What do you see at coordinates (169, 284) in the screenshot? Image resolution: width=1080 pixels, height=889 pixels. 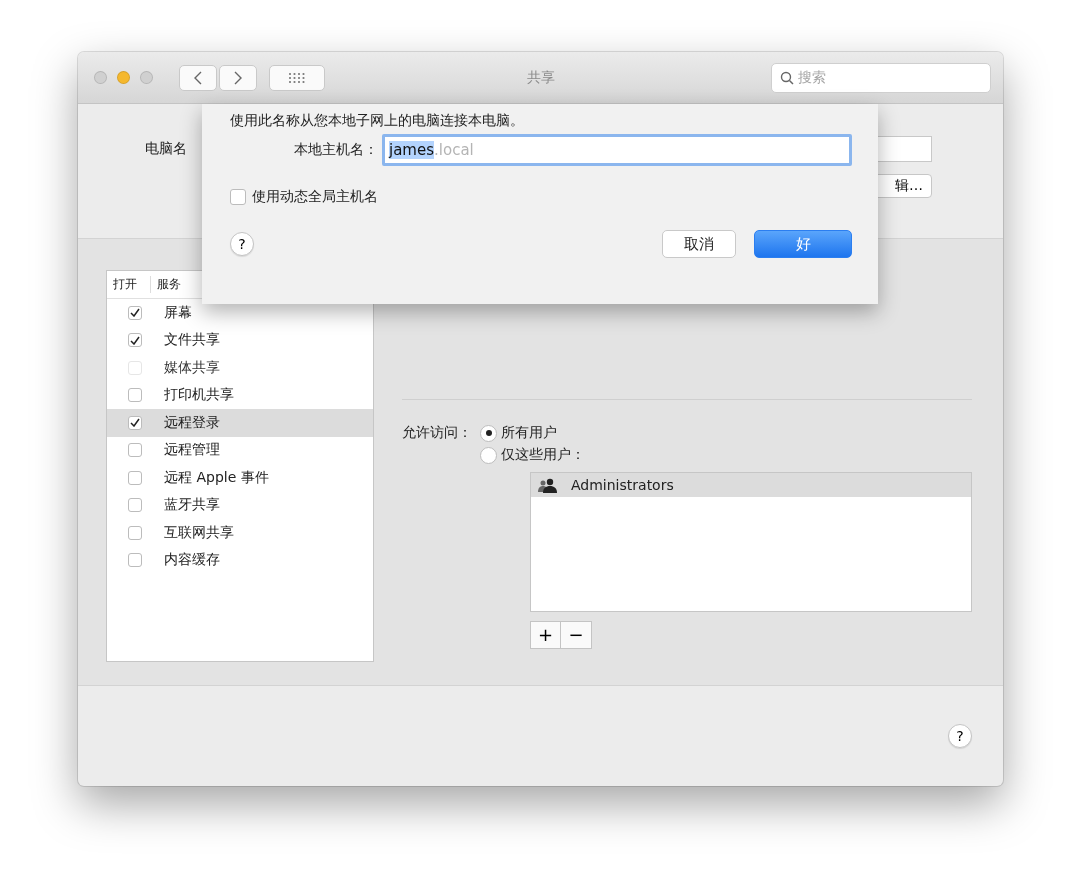 I see `column-header: 服务` at bounding box center [169, 284].